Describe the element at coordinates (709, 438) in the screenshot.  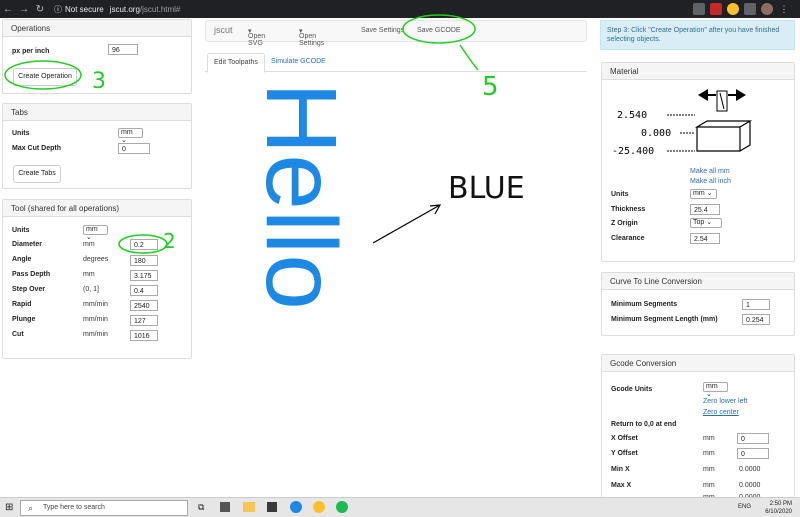
I see `x-offset-unit: mm` at that location.